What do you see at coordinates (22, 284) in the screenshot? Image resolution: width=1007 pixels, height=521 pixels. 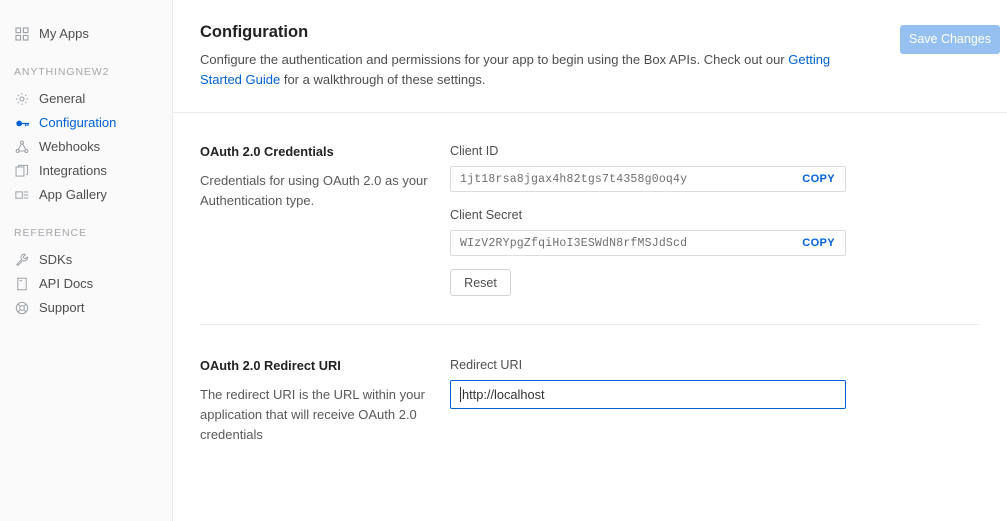 I see `document-icon` at bounding box center [22, 284].